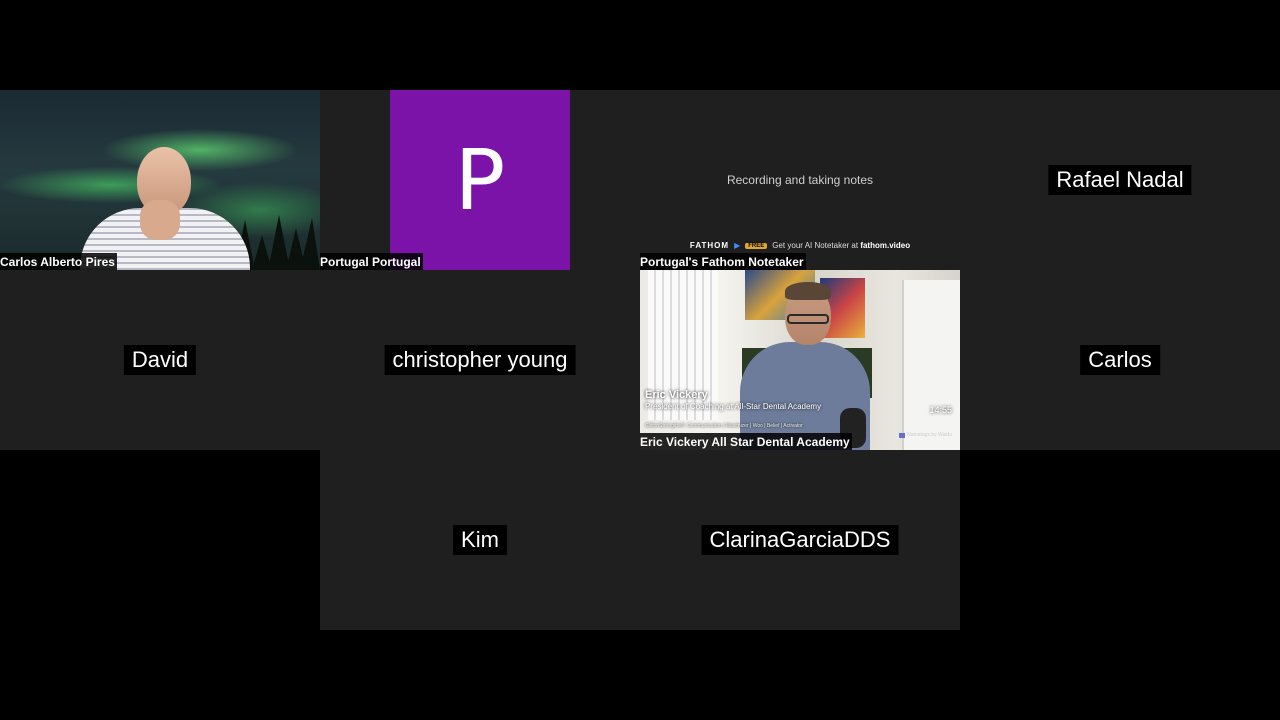 This screenshot has width=1280, height=720. I want to click on fathom-promo-text: Get your AI Notetaker at fathom.video, so click(841, 245).